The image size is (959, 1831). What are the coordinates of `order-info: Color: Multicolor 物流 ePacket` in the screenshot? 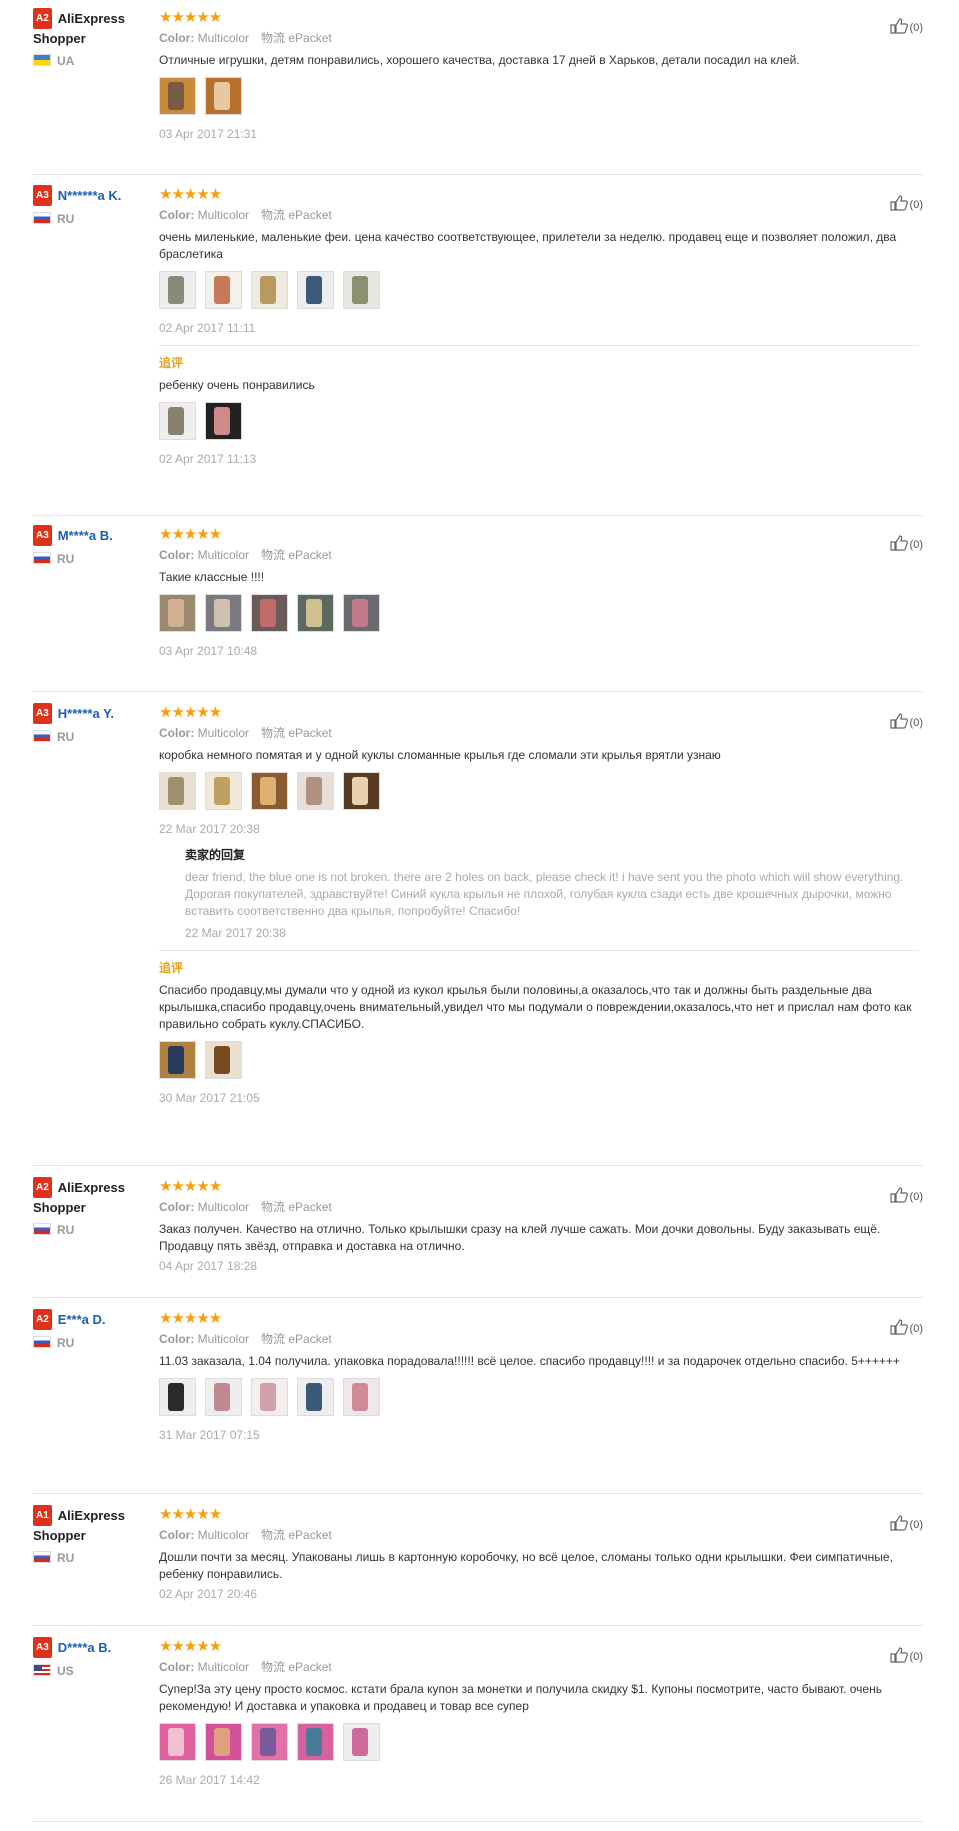 It's located at (539, 37).